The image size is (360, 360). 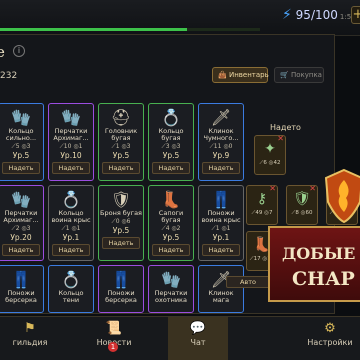 I want to click on item-card: ⛑ Головник бугая ⟋1 ◎3 Ур.5 Надеть, so click(x=121, y=142).